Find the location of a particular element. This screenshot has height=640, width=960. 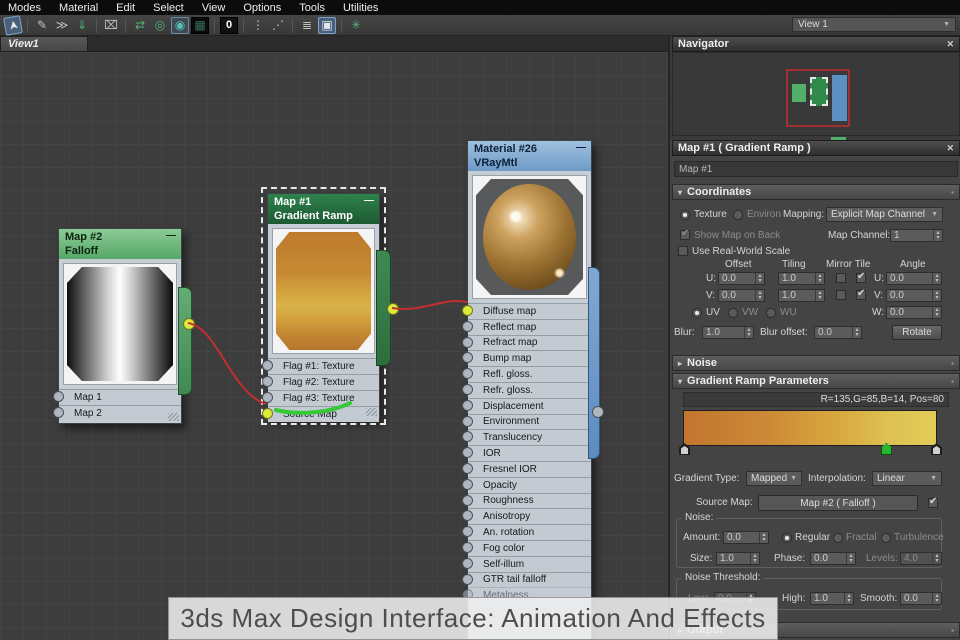

navigator-node-falloff is located at coordinates (799, 93).